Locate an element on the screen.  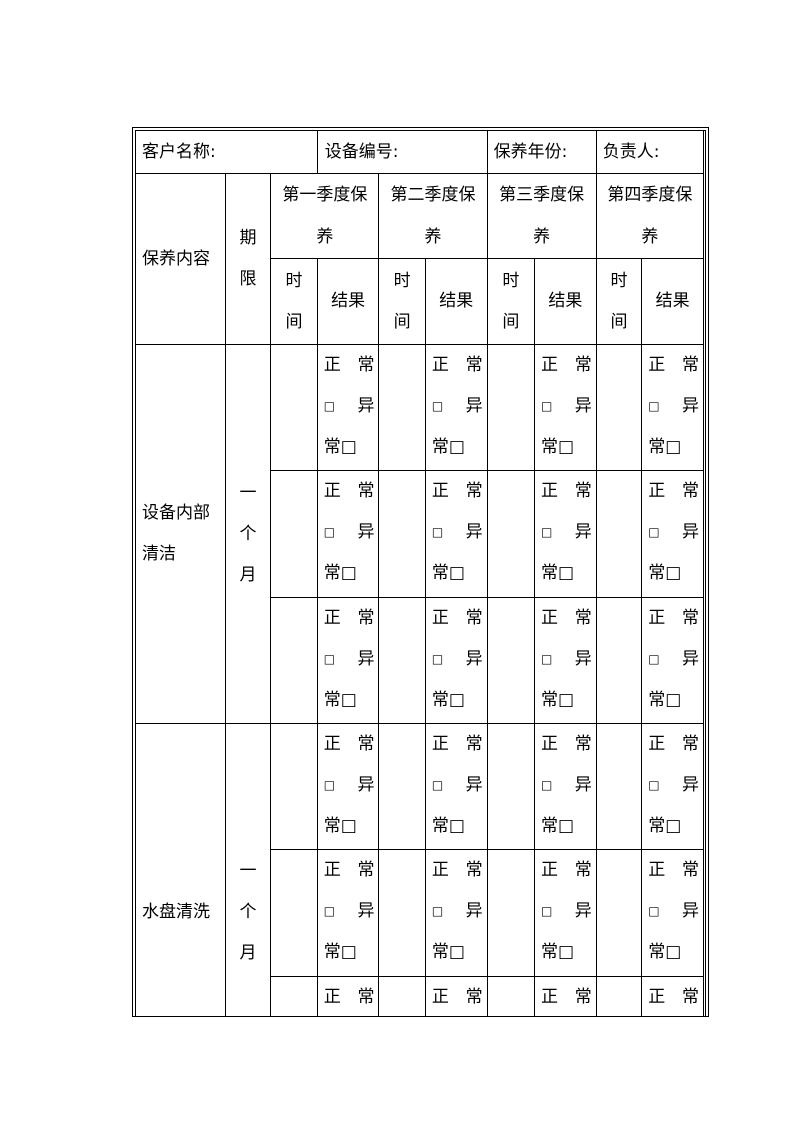
header-info-row: 客户名称: 设备编号: 保养年份: 负责人: is located at coordinates (420, 152).